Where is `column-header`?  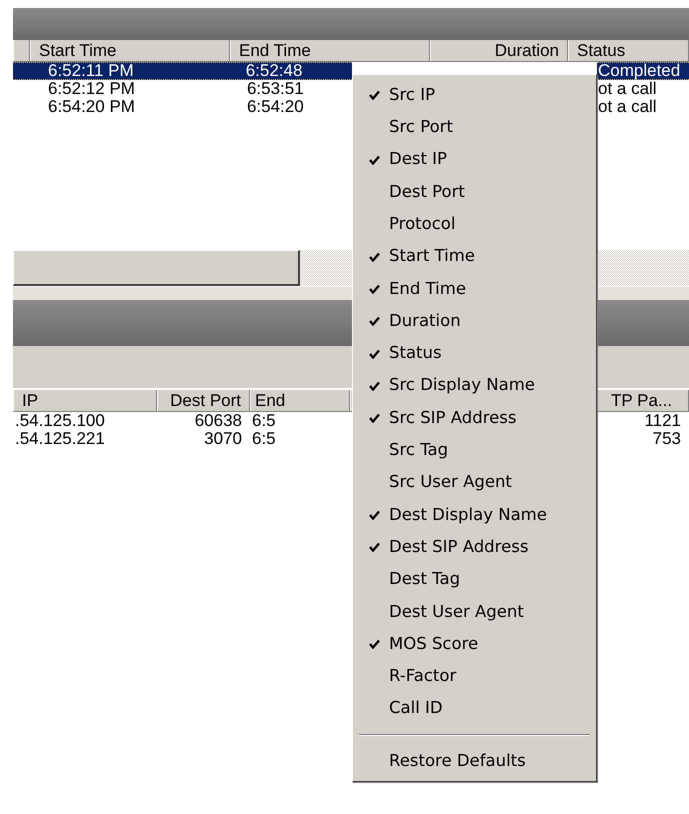 column-header is located at coordinates (21, 50).